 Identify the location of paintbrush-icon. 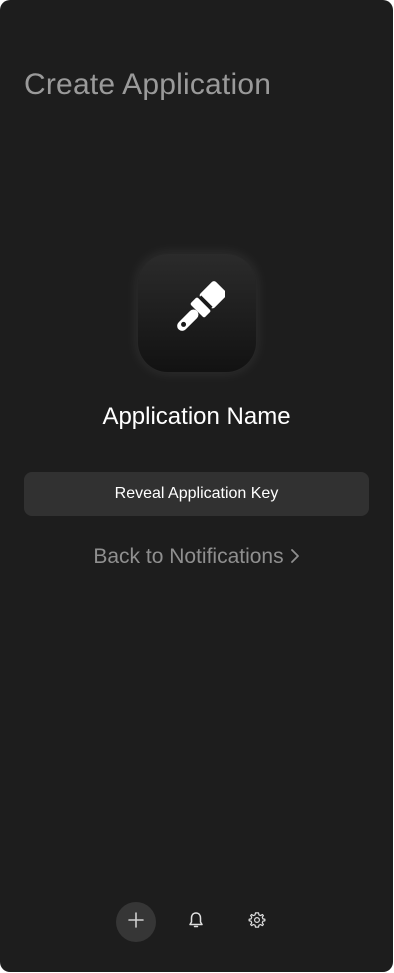
(198, 313).